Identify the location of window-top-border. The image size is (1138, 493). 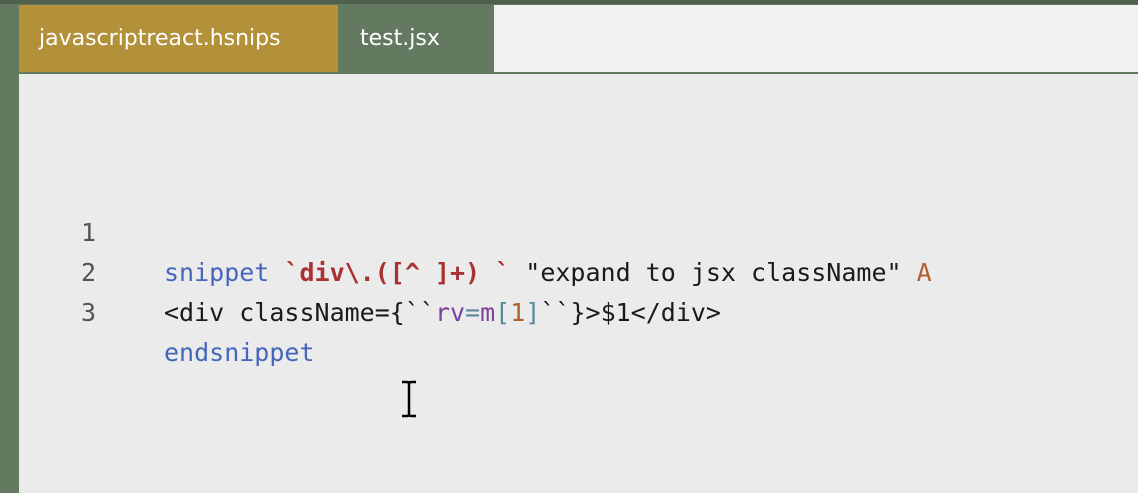
(569, 2).